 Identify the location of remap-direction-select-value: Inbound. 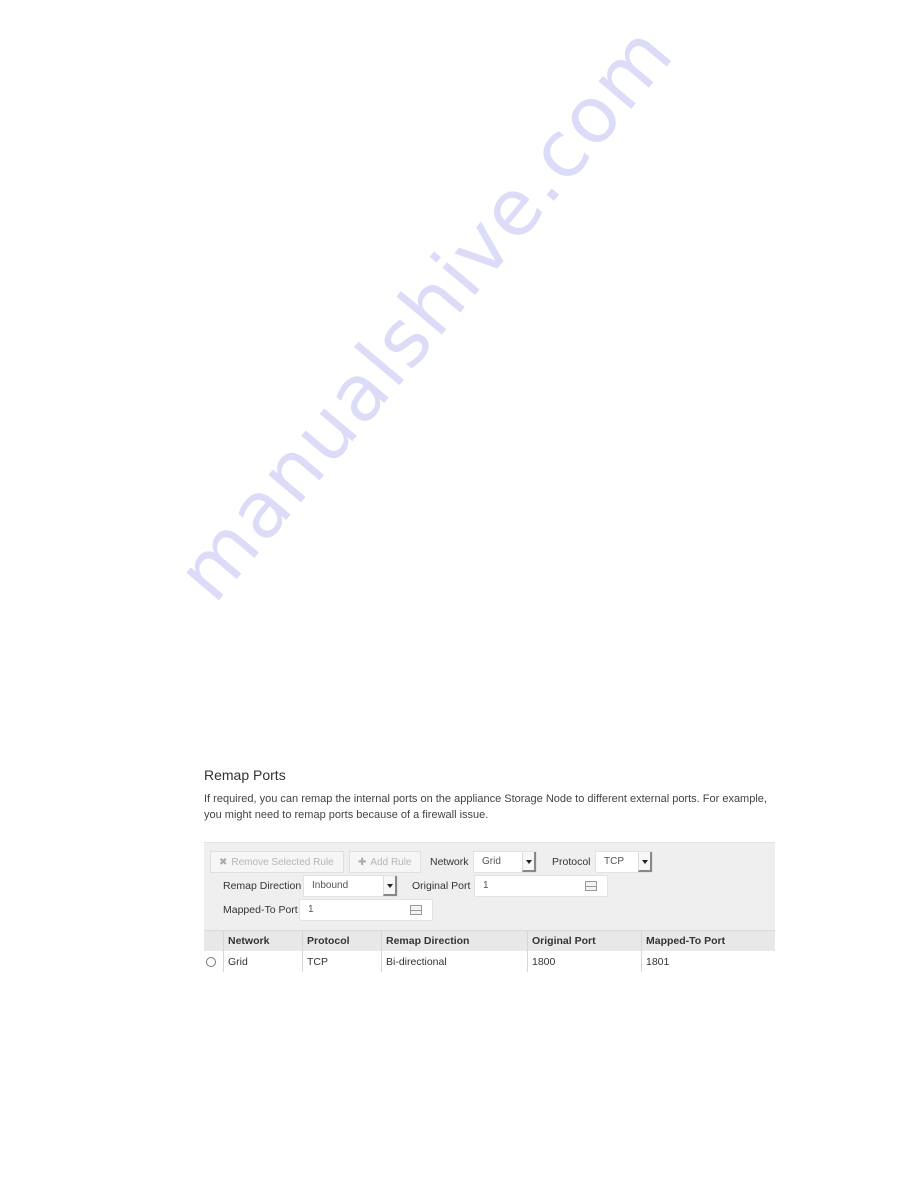
(330, 885).